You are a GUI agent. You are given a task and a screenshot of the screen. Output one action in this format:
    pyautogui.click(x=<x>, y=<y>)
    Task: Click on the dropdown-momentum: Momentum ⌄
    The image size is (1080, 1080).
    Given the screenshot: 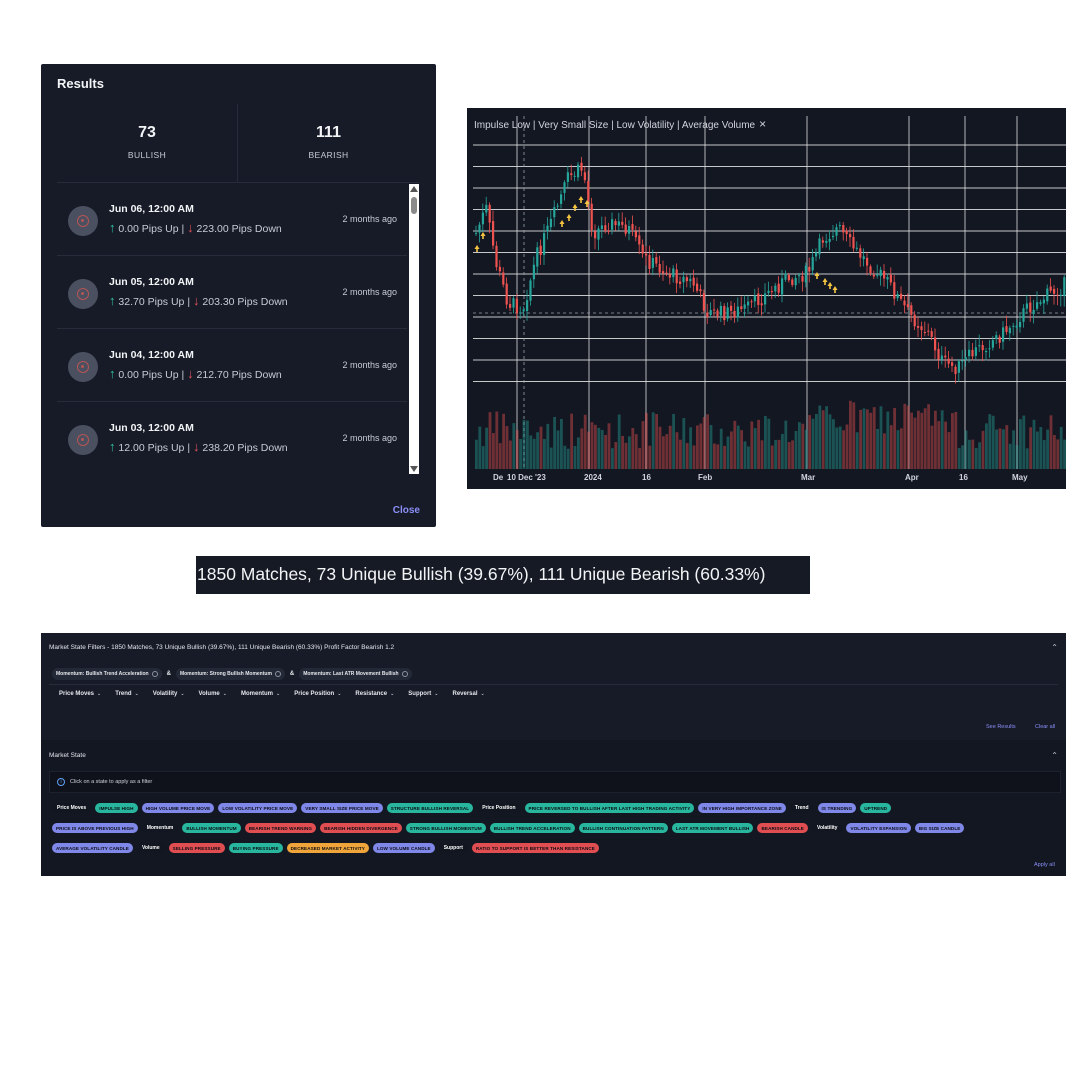 What is the action you would take?
    pyautogui.click(x=260, y=694)
    